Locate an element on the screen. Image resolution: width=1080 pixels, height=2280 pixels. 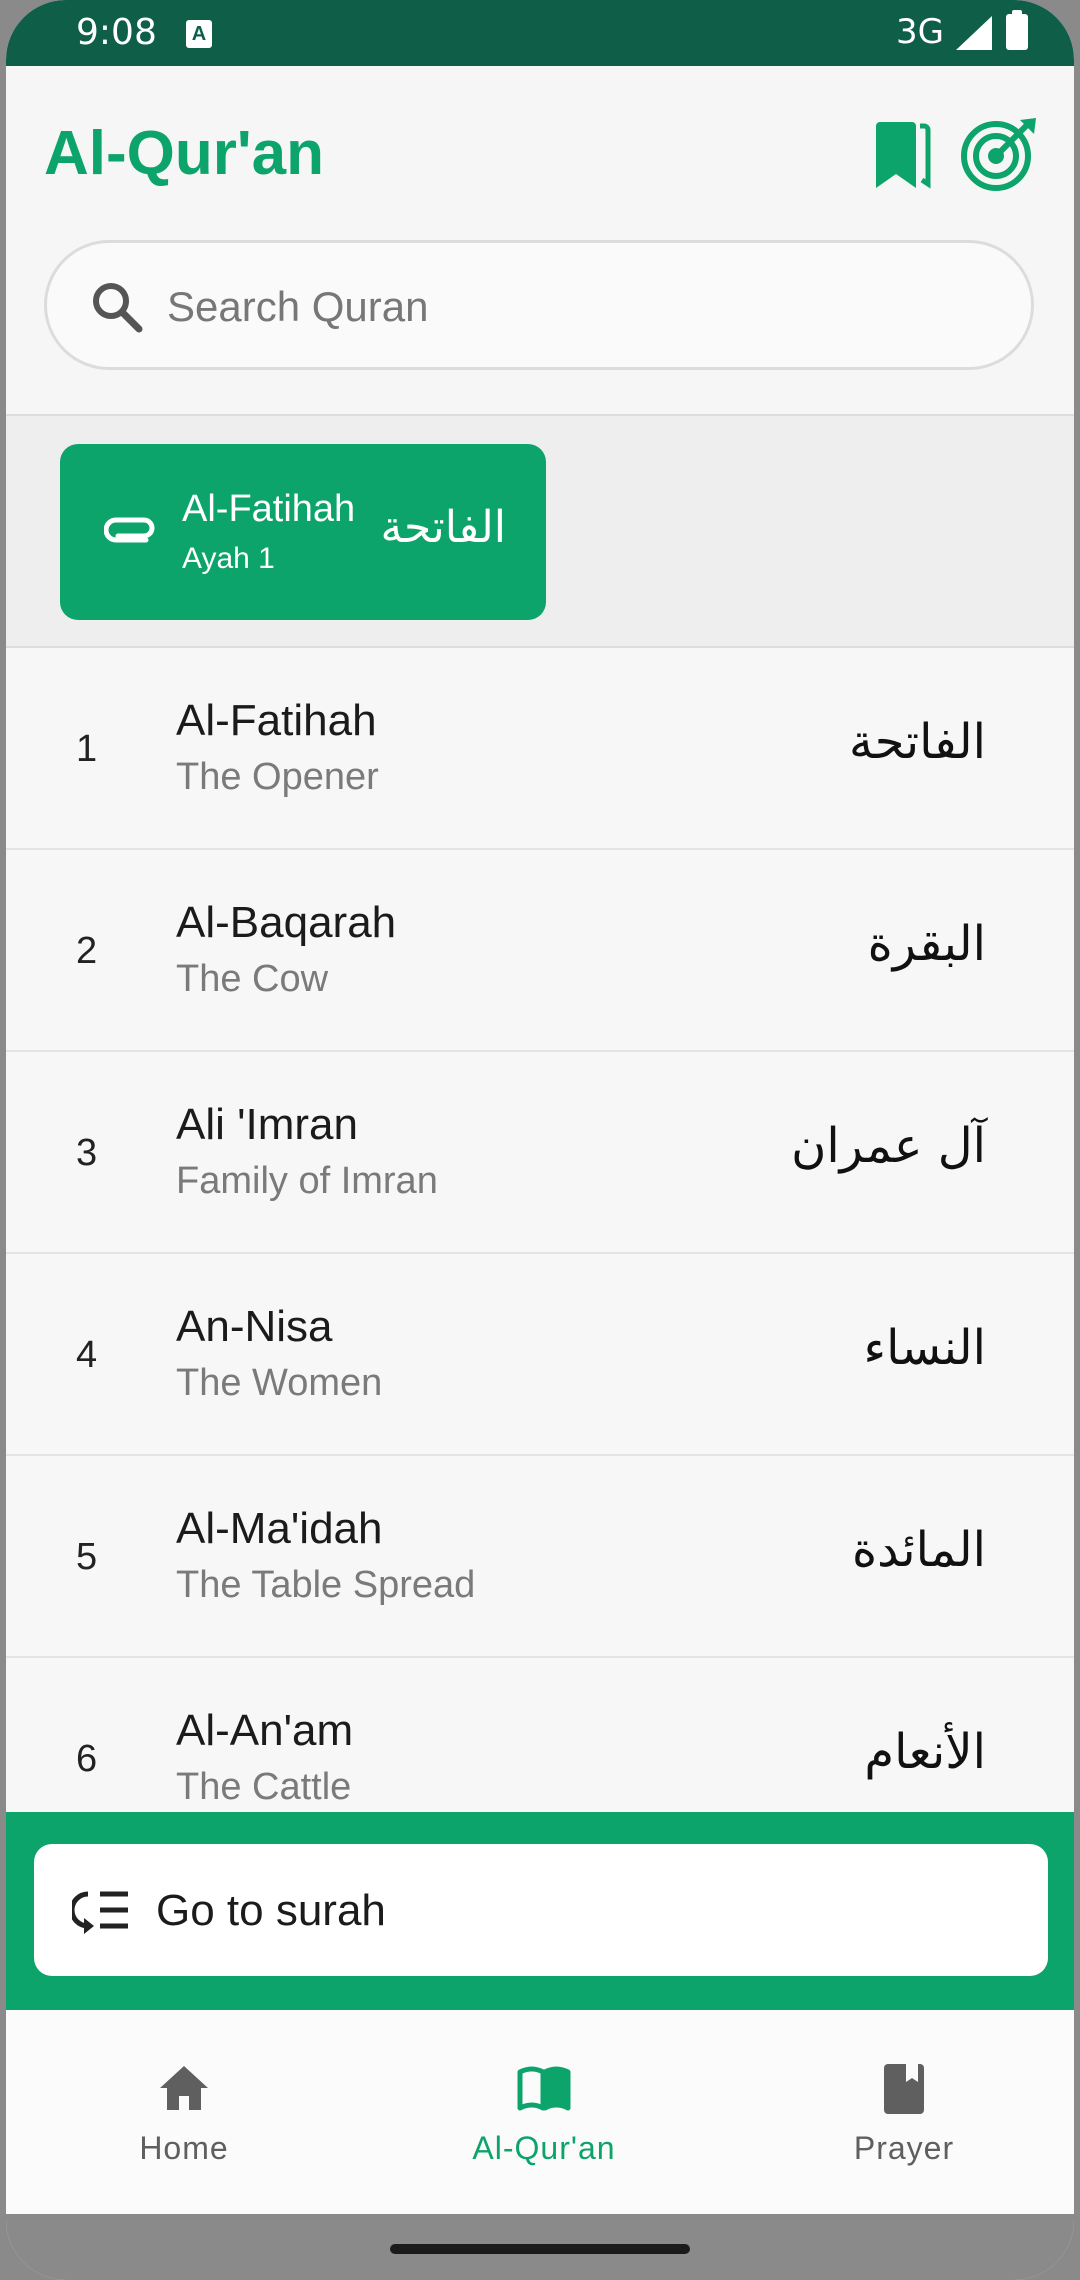
surah-translation: Family of Imran is located at coordinates (307, 1181).